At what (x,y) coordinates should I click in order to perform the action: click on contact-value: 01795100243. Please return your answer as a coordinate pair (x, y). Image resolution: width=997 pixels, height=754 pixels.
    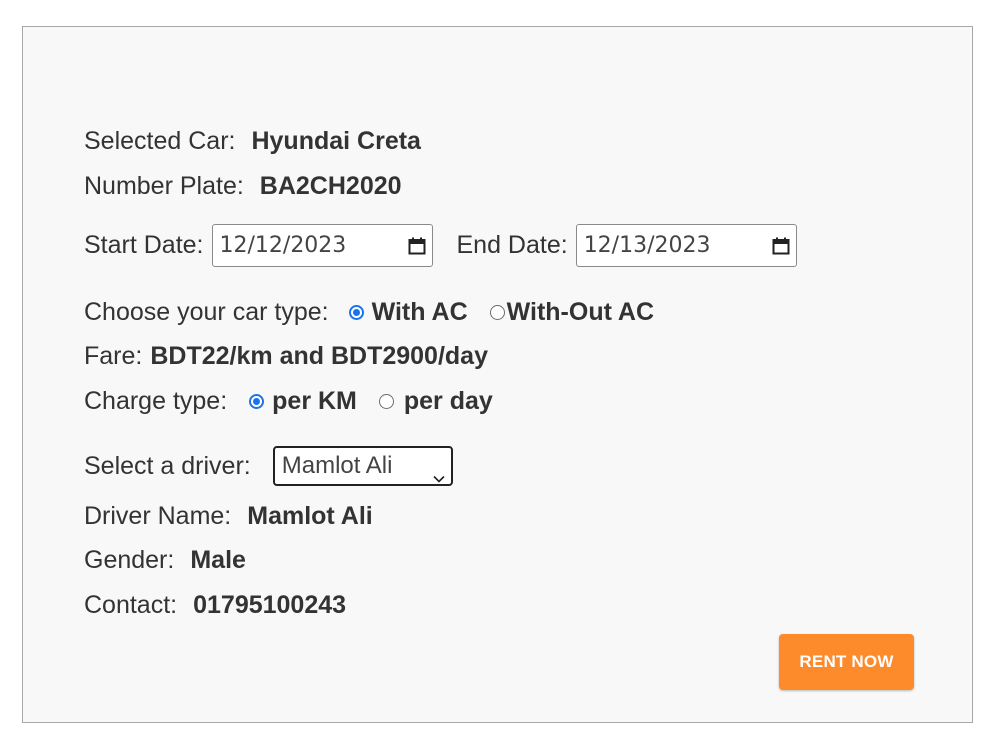
    Looking at the image, I should click on (270, 605).